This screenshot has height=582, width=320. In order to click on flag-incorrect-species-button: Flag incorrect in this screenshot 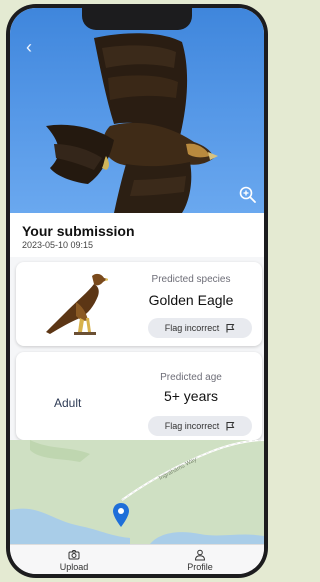, I will do `click(200, 328)`.